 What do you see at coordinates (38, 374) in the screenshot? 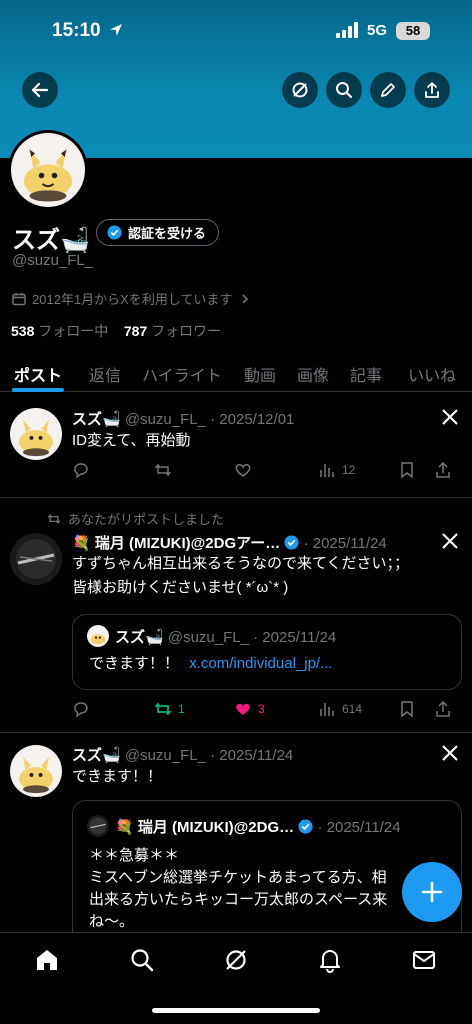
I see `tab-posts: ポスト` at bounding box center [38, 374].